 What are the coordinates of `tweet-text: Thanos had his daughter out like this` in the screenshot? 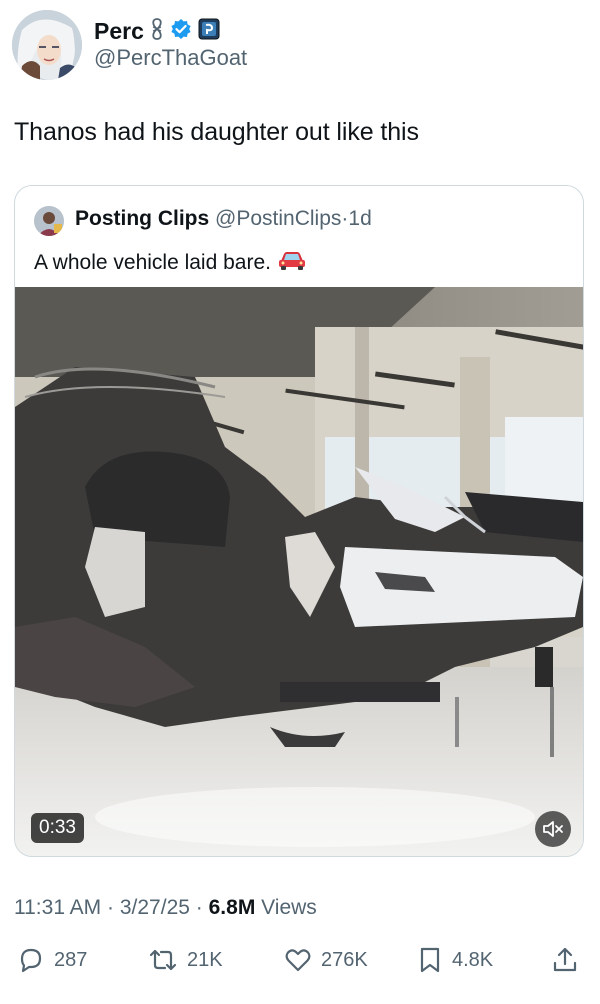 It's located at (216, 132).